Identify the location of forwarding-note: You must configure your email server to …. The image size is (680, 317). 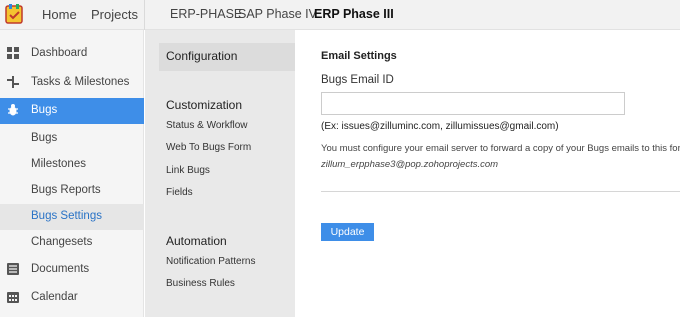
(500, 148).